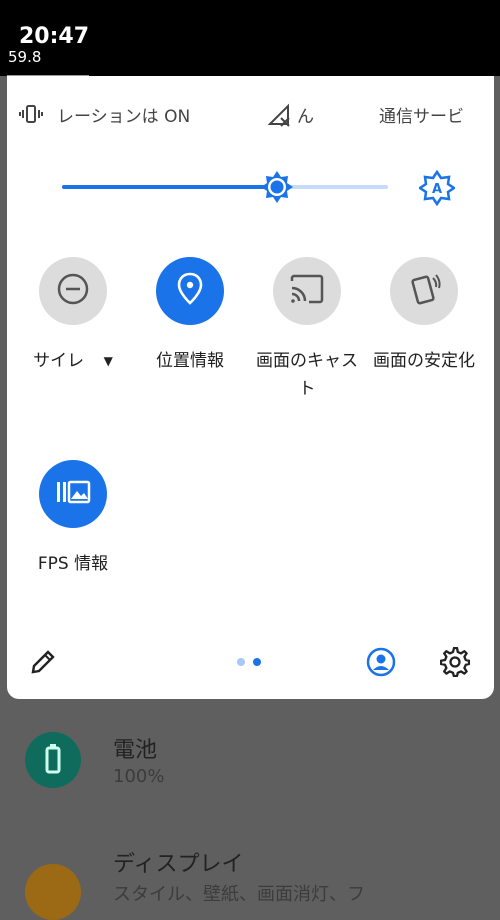 This screenshot has height=920, width=500. I want to click on tile-silent-circle, so click(73, 291).